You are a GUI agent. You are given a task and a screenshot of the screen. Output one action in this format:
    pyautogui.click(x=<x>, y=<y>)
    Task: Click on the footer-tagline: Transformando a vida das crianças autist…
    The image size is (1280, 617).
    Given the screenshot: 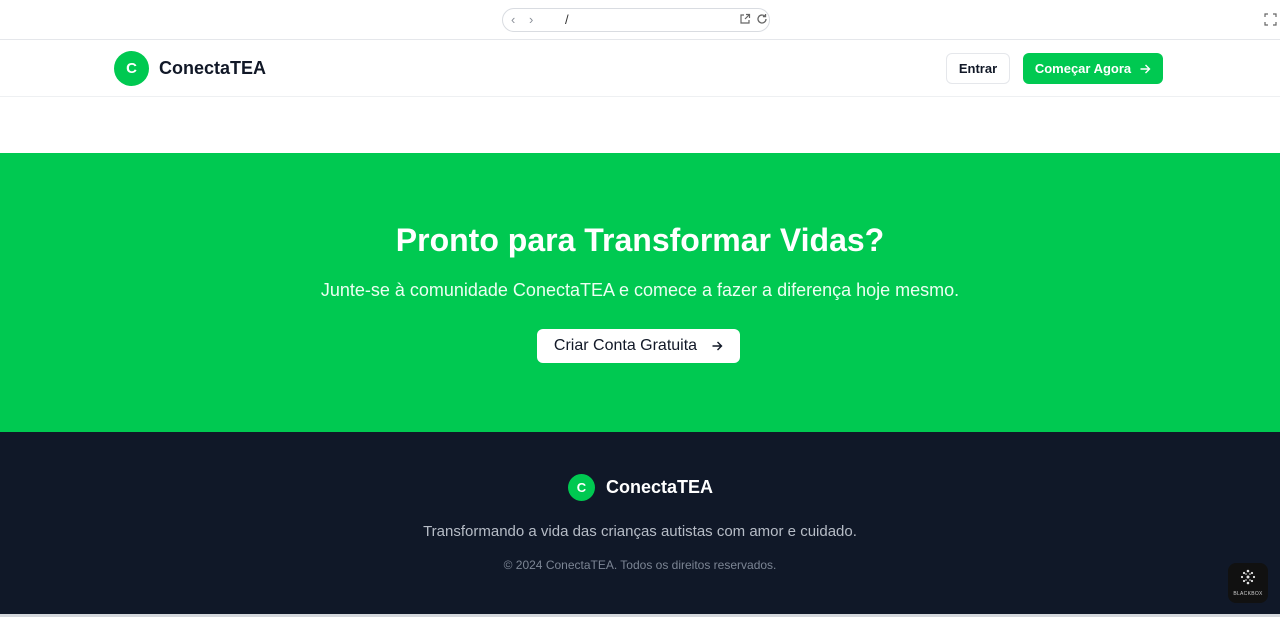 What is the action you would take?
    pyautogui.click(x=640, y=531)
    